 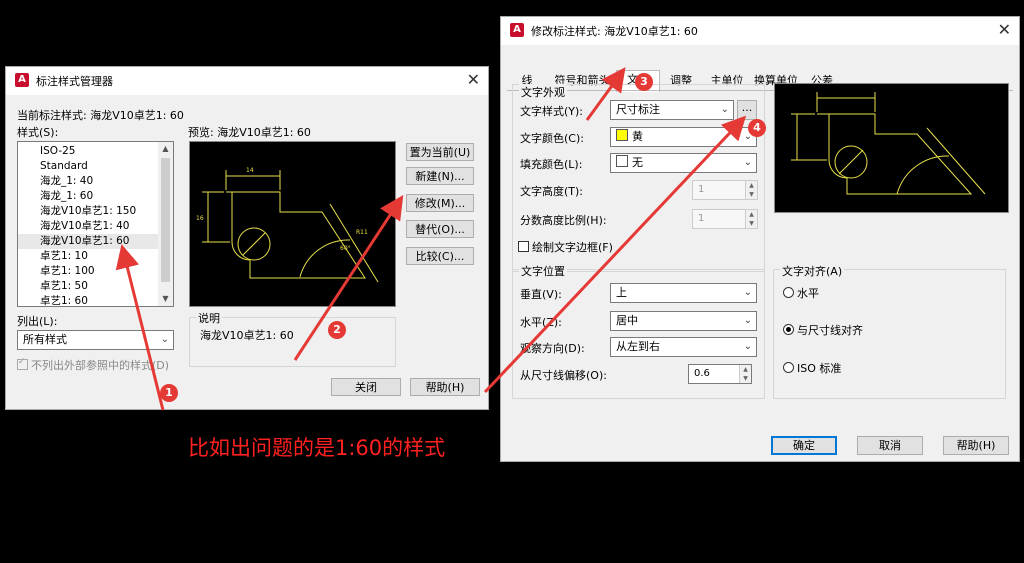 What do you see at coordinates (95, 181) in the screenshot?
I see `style-list-item: 海龙_1: 40` at bounding box center [95, 181].